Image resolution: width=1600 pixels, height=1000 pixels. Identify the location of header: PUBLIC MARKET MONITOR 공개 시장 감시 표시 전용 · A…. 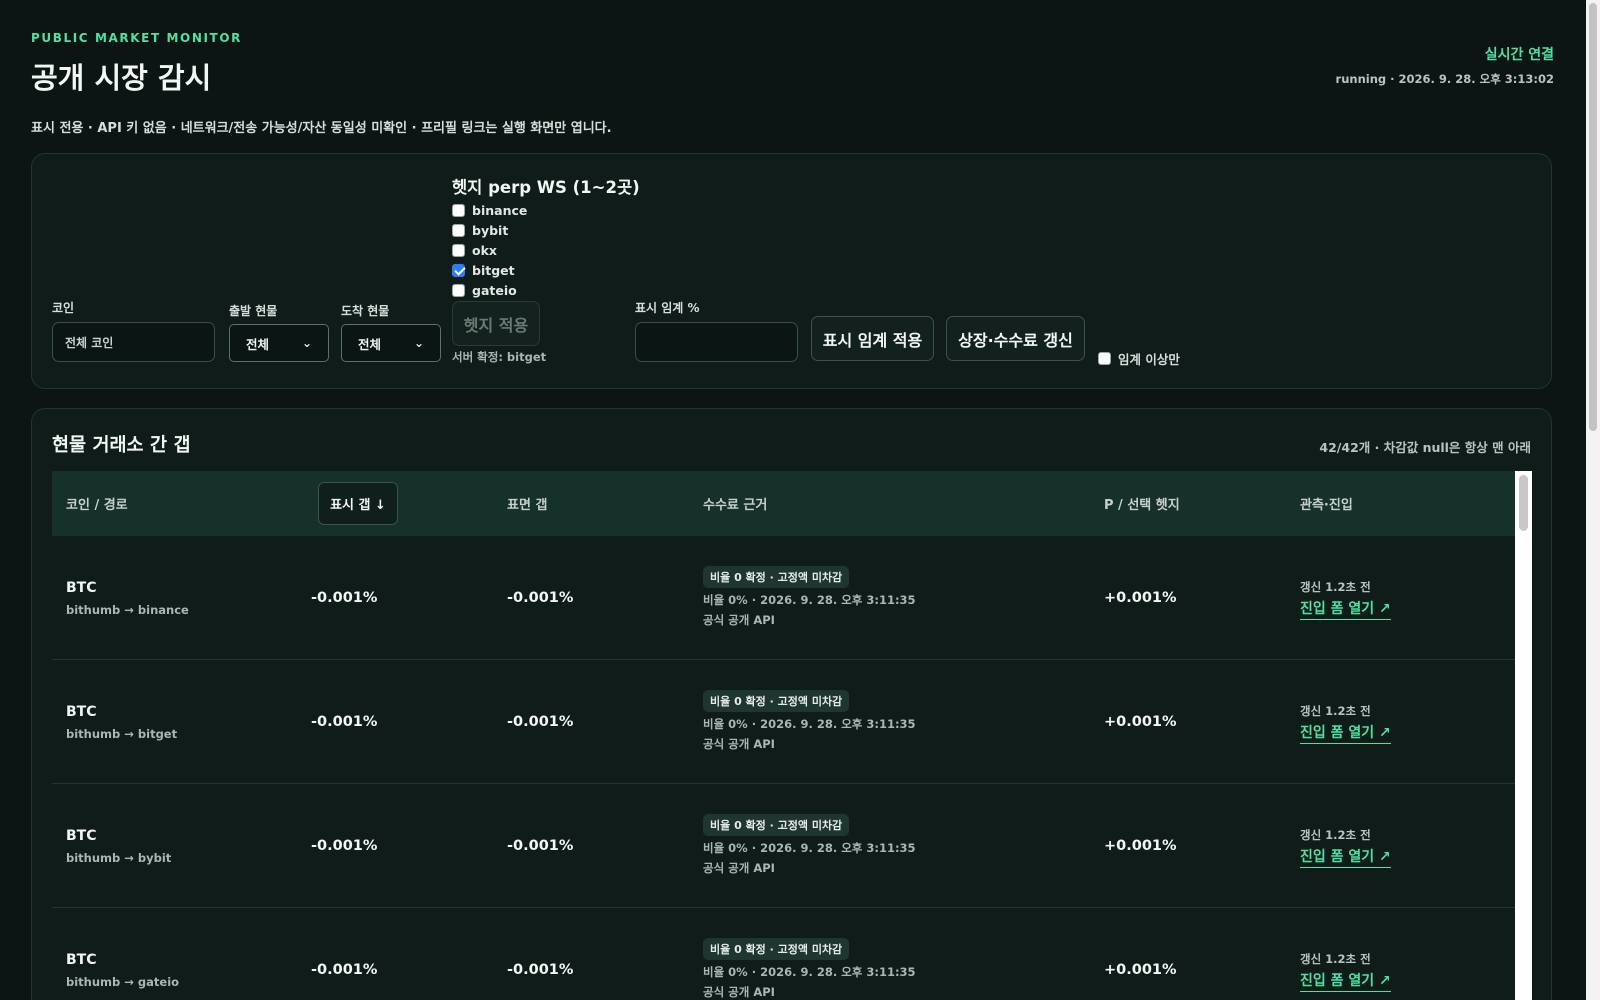
(792, 75).